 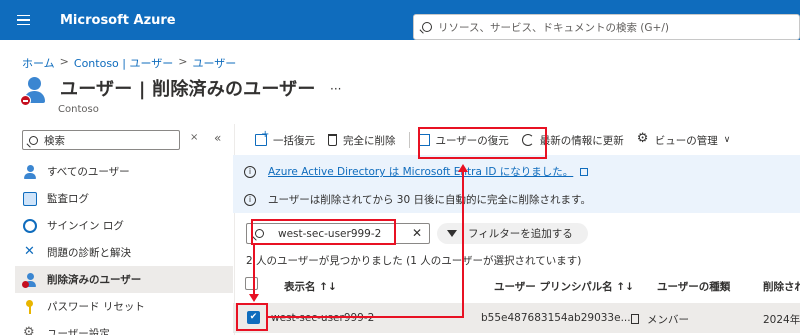 I want to click on sidebar-item-label: サインイン ログ, so click(x=85, y=226).